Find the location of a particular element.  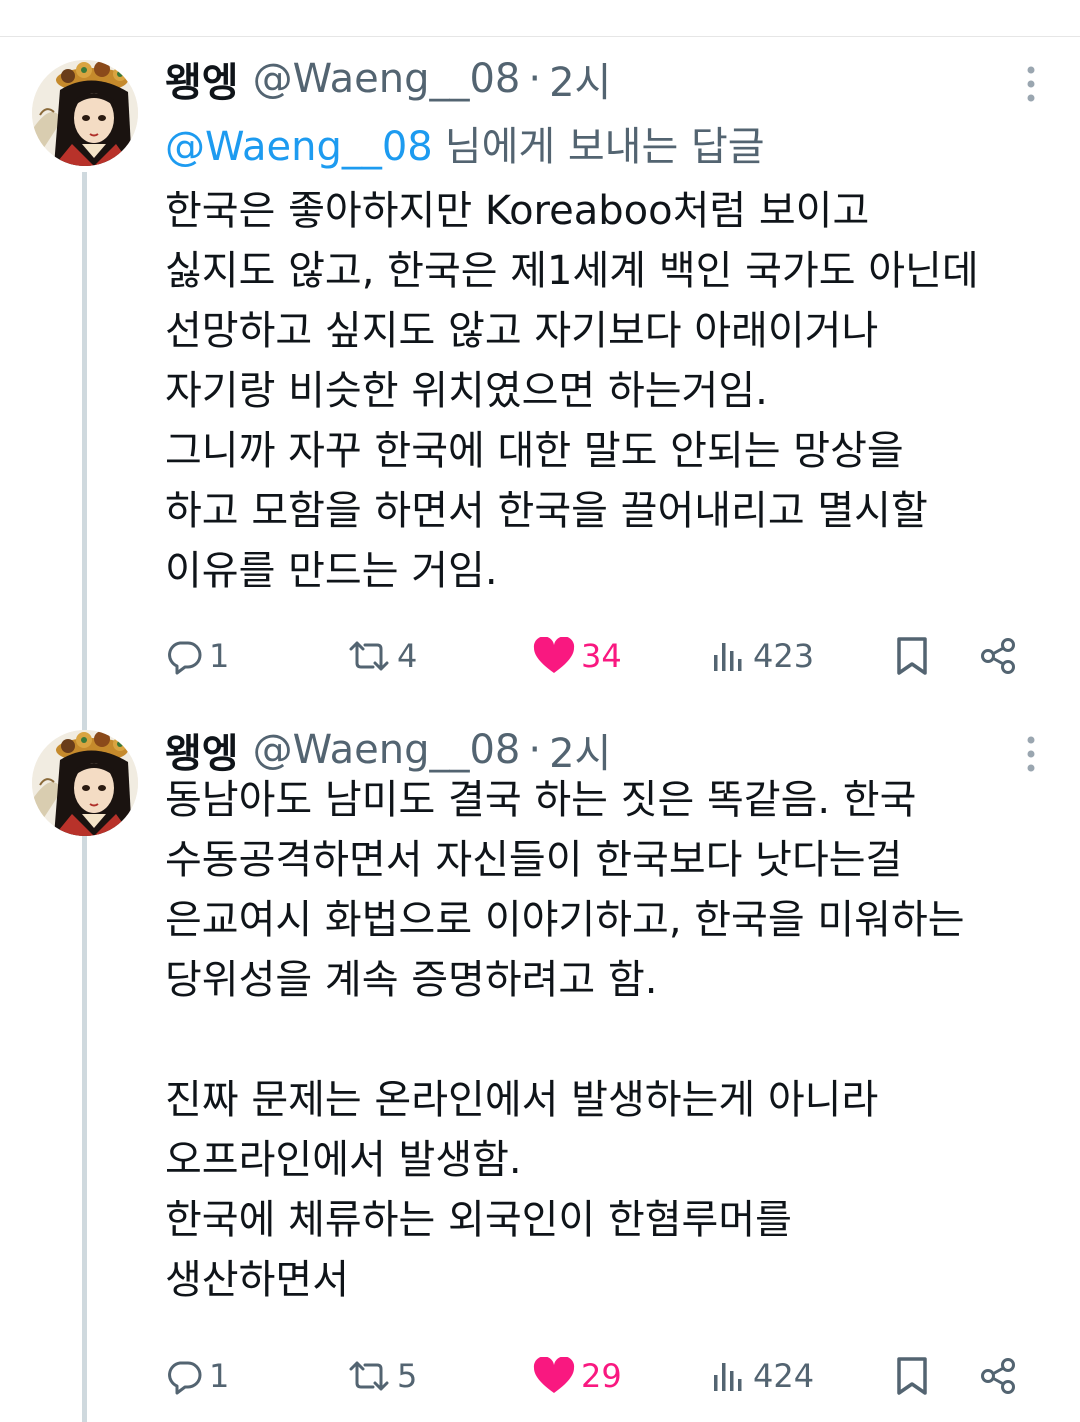

tweet-text-line: 한국은 좋아하지만 Koreaboo처럼 보이고 is located at coordinates (517, 211).